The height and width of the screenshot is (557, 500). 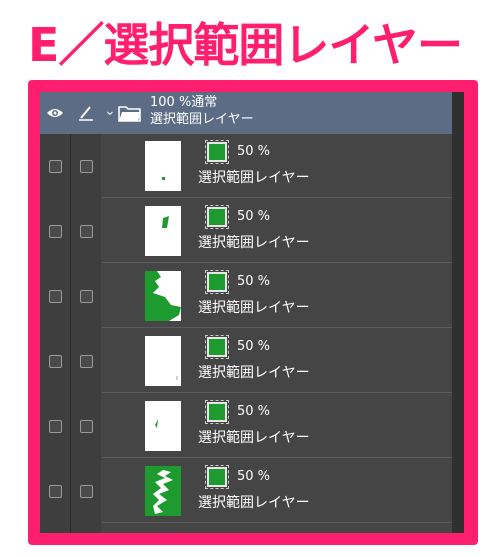 I want to click on eye-icon, so click(x=55, y=113).